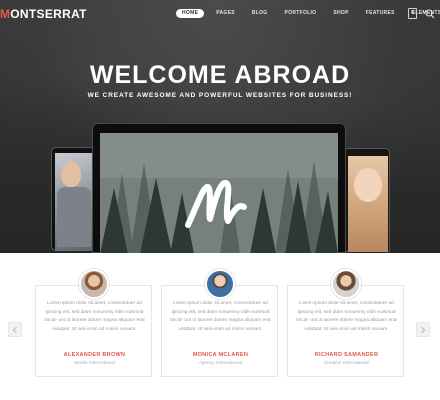 Image resolution: width=440 pixels, height=400 pixels. Describe the element at coordinates (220, 363) in the screenshot. I see `testimonial-role: Agency International` at that location.